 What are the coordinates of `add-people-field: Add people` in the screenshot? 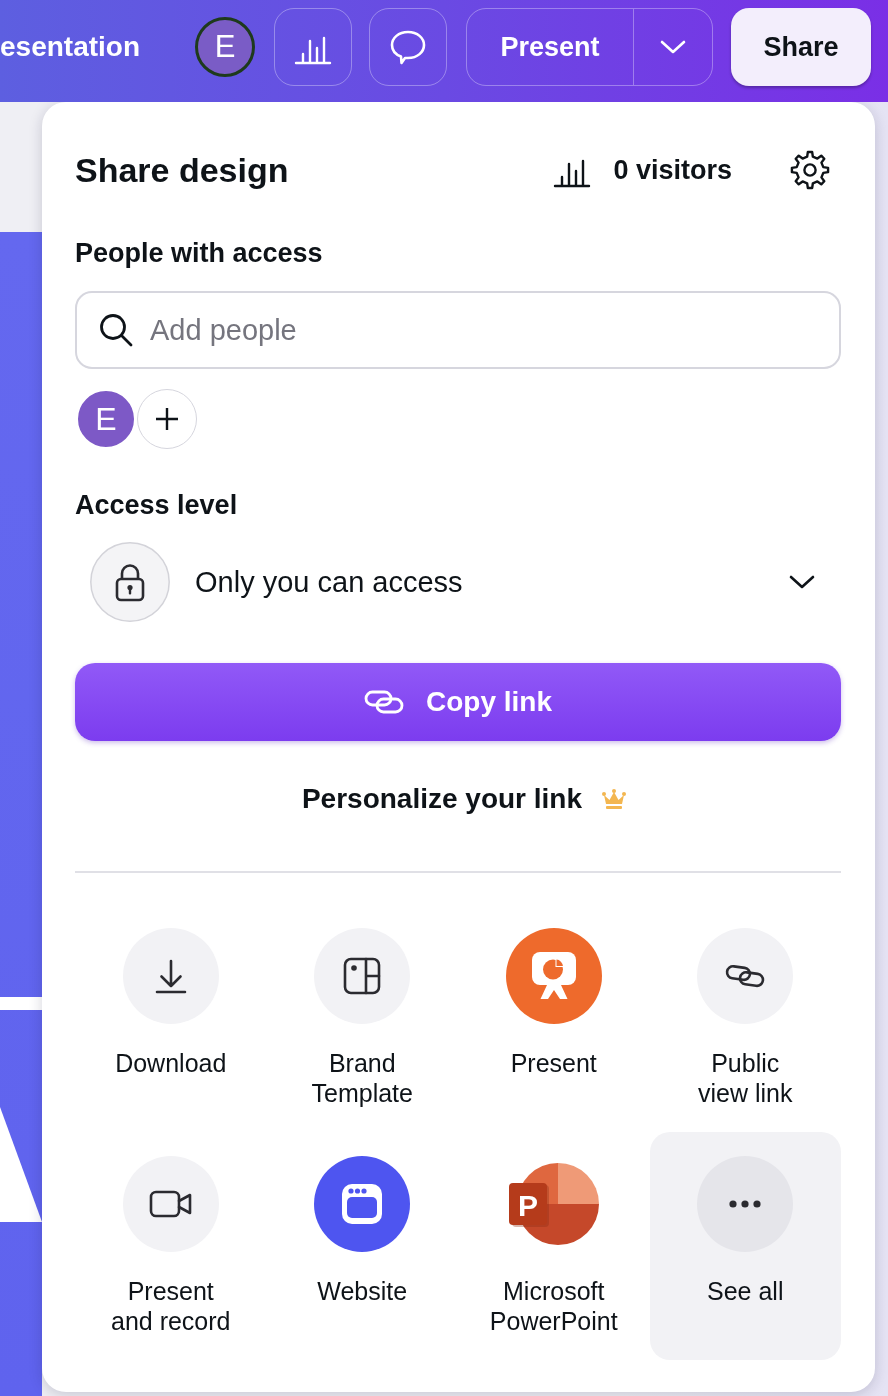 It's located at (458, 330).